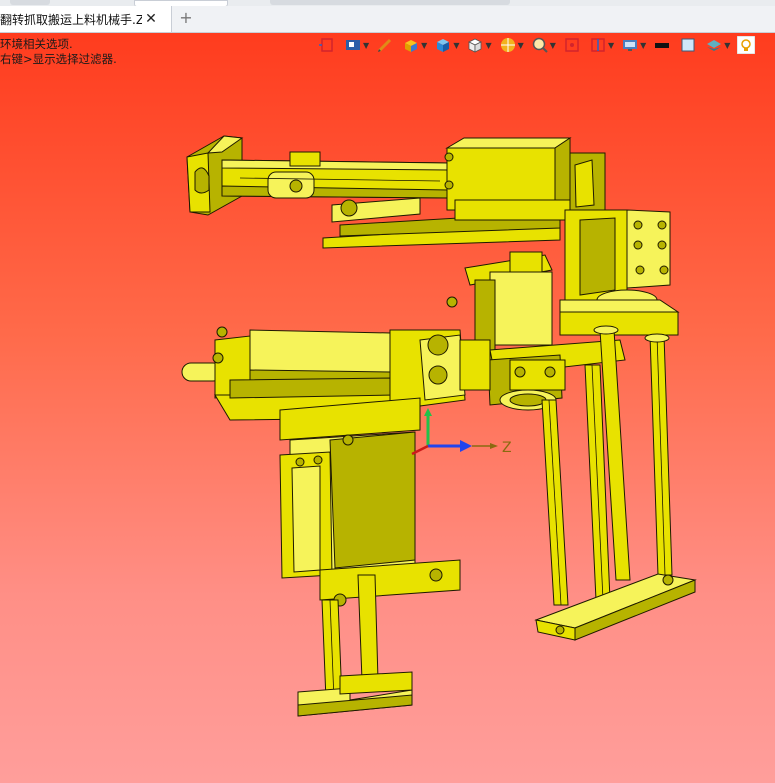 Image resolution: width=775 pixels, height=783 pixels. I want to click on document-tab: 翻转抓取搬运上料机械手.Z3 ✕, so click(86, 19).